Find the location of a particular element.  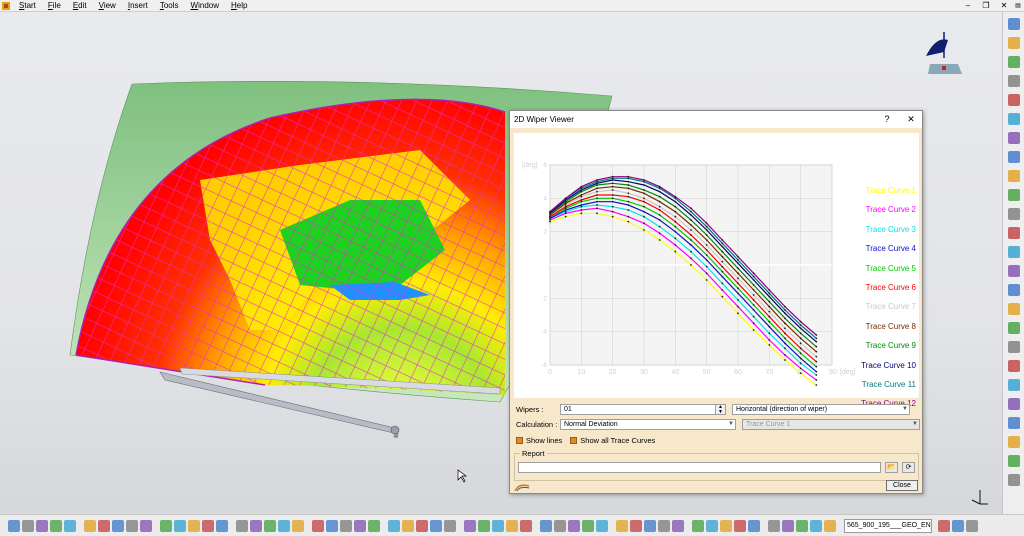

report-path-input is located at coordinates (699, 467).